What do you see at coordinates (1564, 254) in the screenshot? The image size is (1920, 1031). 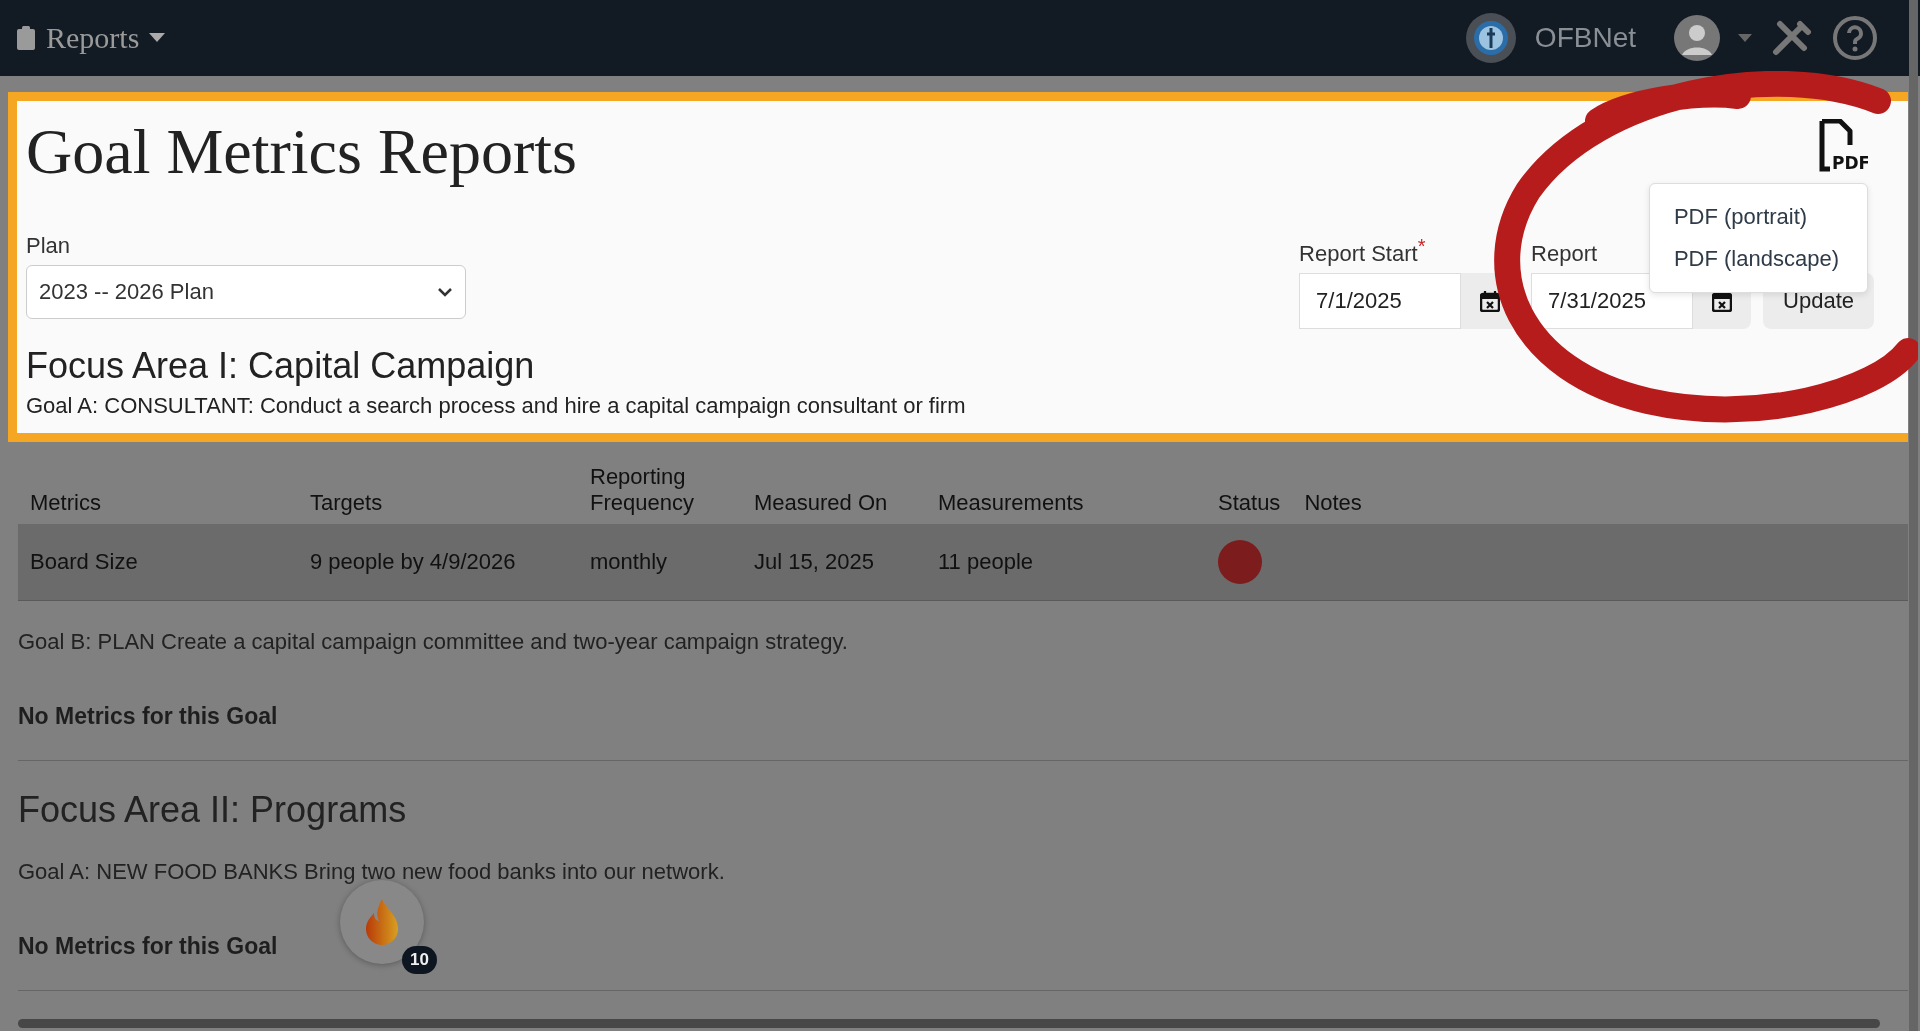 I see `report-end-label: Report` at bounding box center [1564, 254].